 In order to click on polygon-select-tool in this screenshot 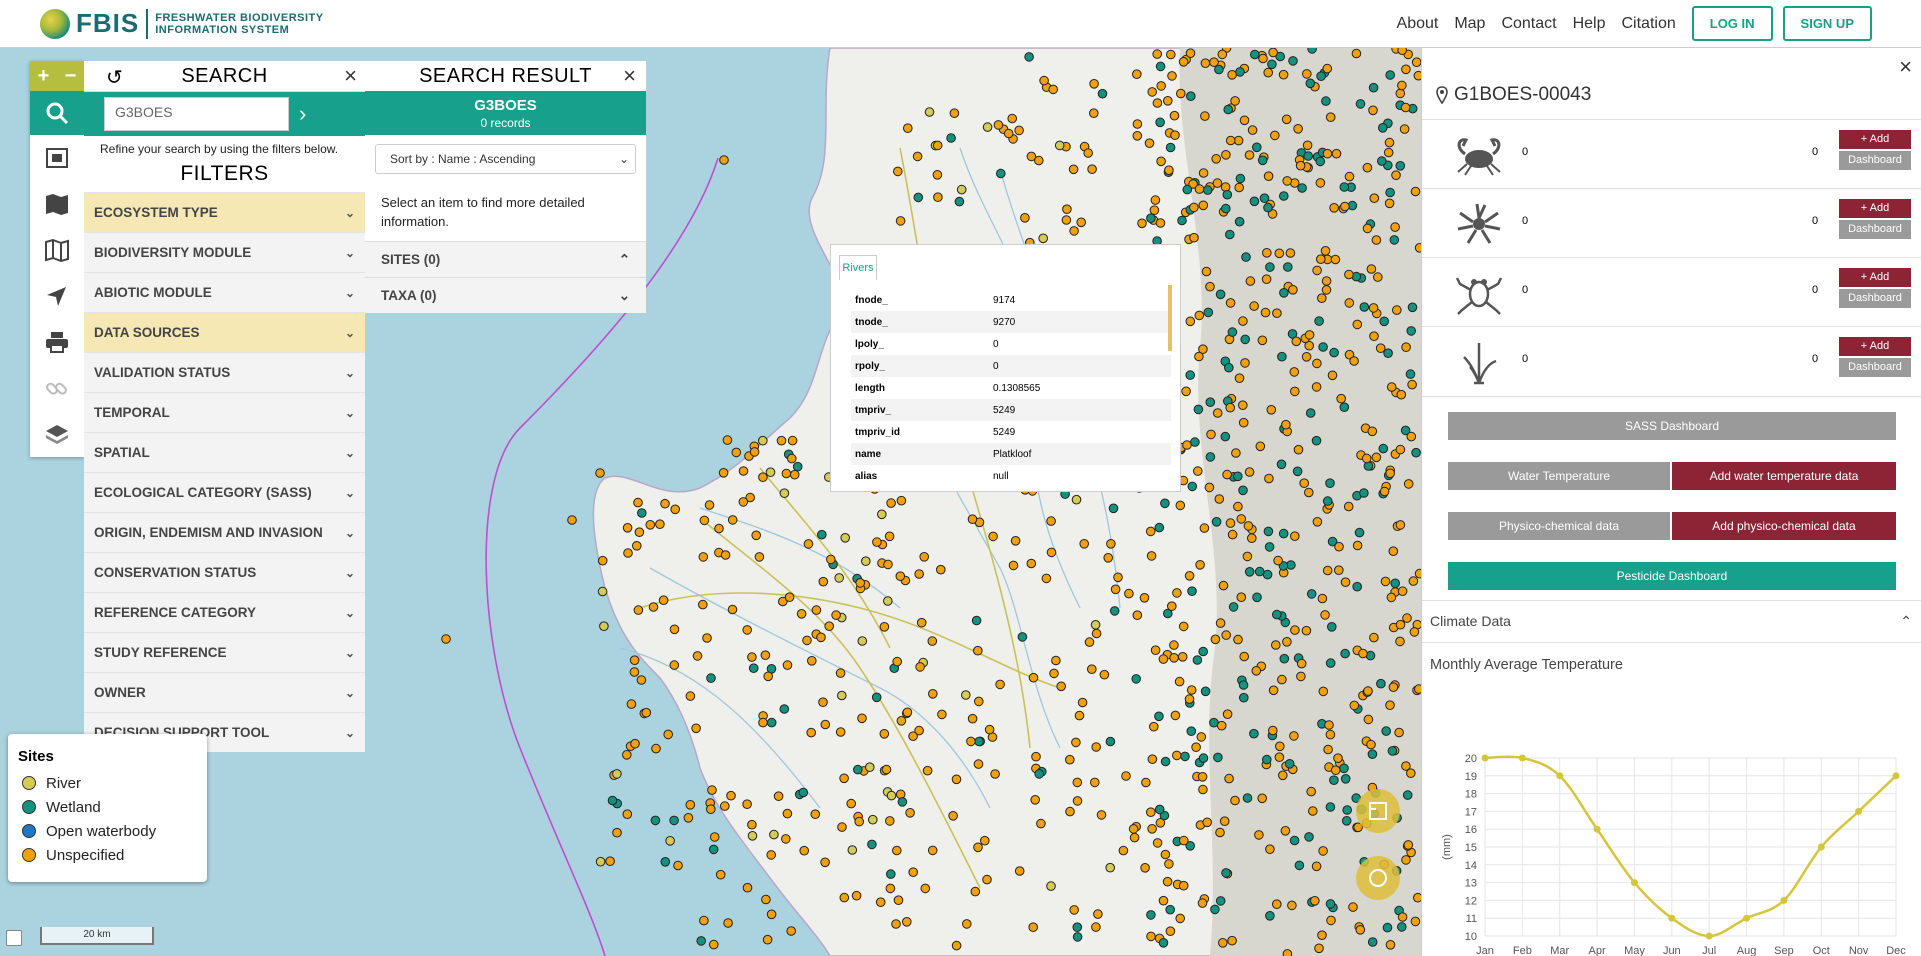, I will do `click(57, 158)`.